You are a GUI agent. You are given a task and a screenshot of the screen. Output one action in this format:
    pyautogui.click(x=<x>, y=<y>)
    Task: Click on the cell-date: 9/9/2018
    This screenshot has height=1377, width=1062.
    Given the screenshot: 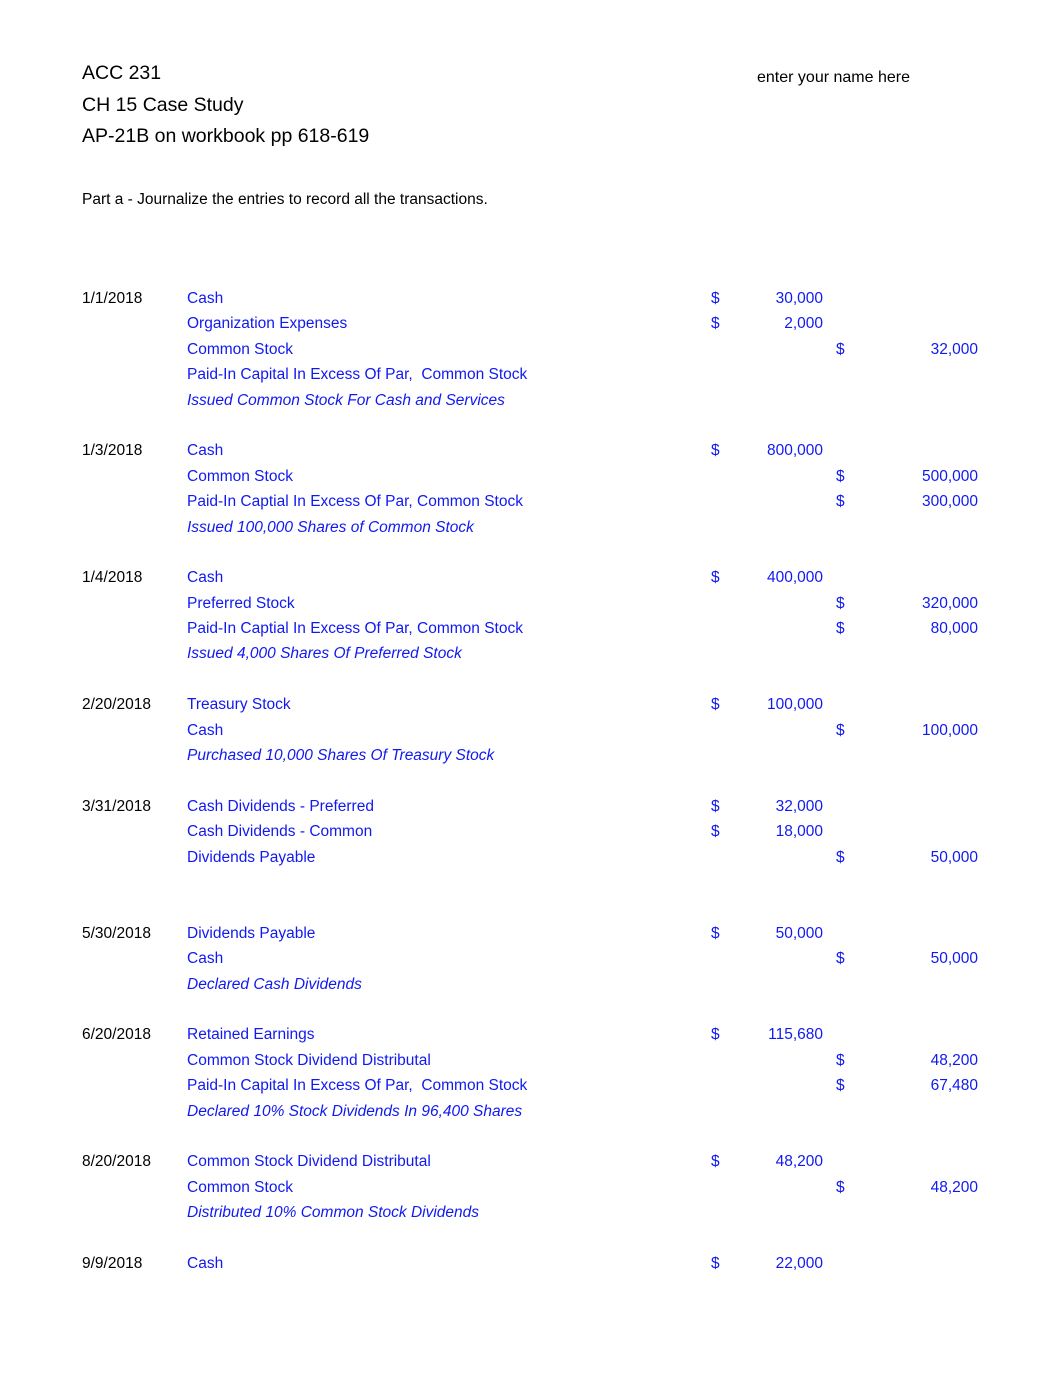 What is the action you would take?
    pyautogui.click(x=132, y=1263)
    